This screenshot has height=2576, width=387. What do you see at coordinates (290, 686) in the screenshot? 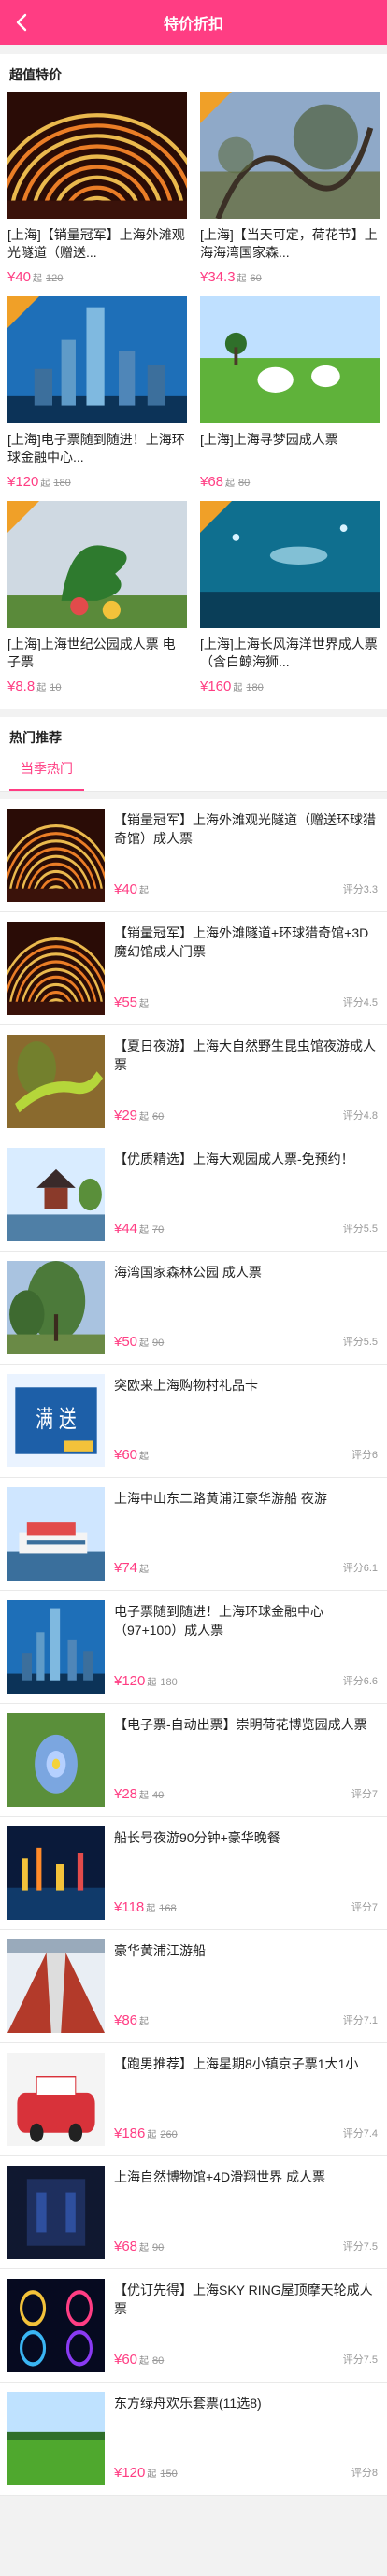
I see `deal-price-row: ¥160 起 180` at bounding box center [290, 686].